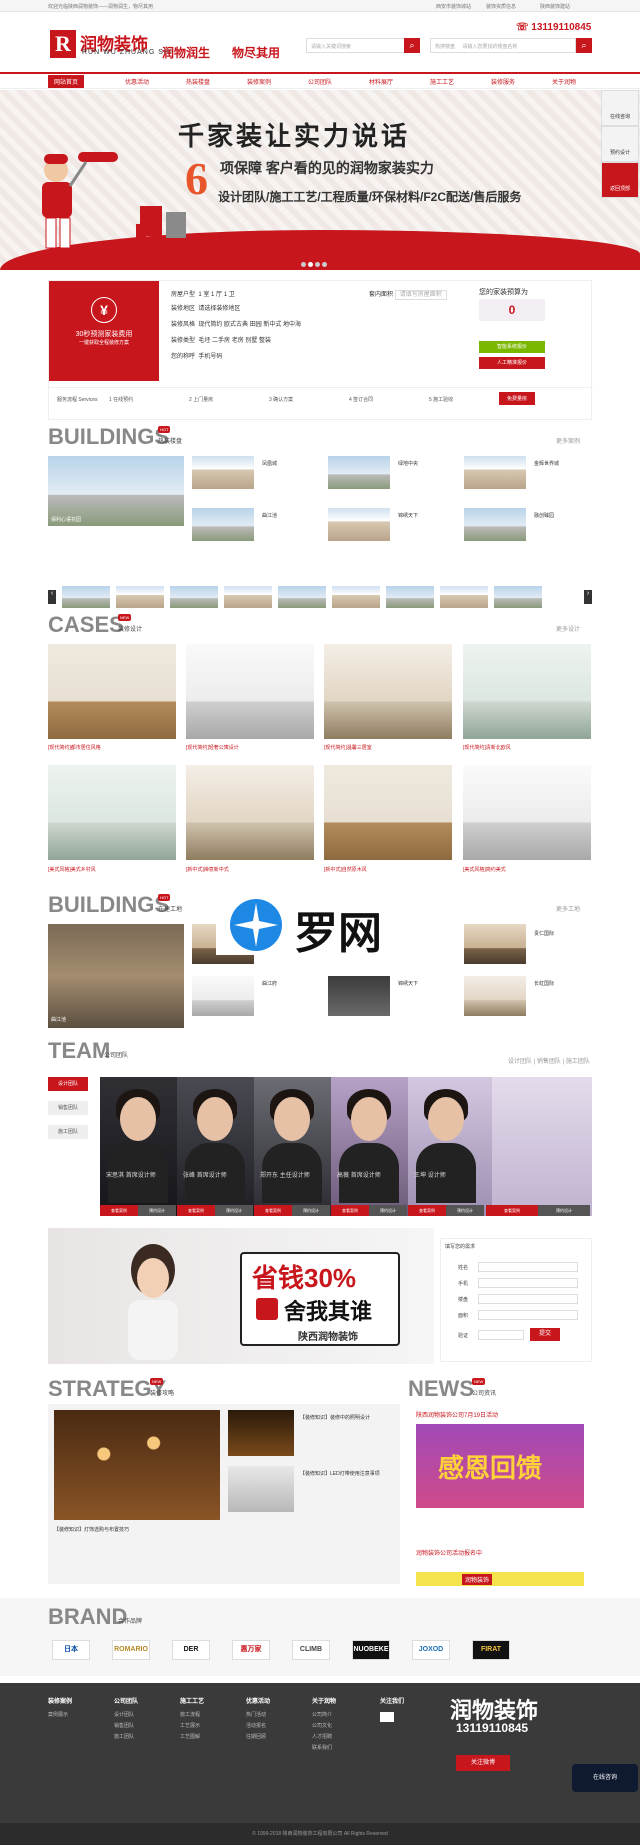 This screenshot has height=1845, width=640. What do you see at coordinates (503, 81) in the screenshot?
I see `nav-item: 装修服务` at bounding box center [503, 81].